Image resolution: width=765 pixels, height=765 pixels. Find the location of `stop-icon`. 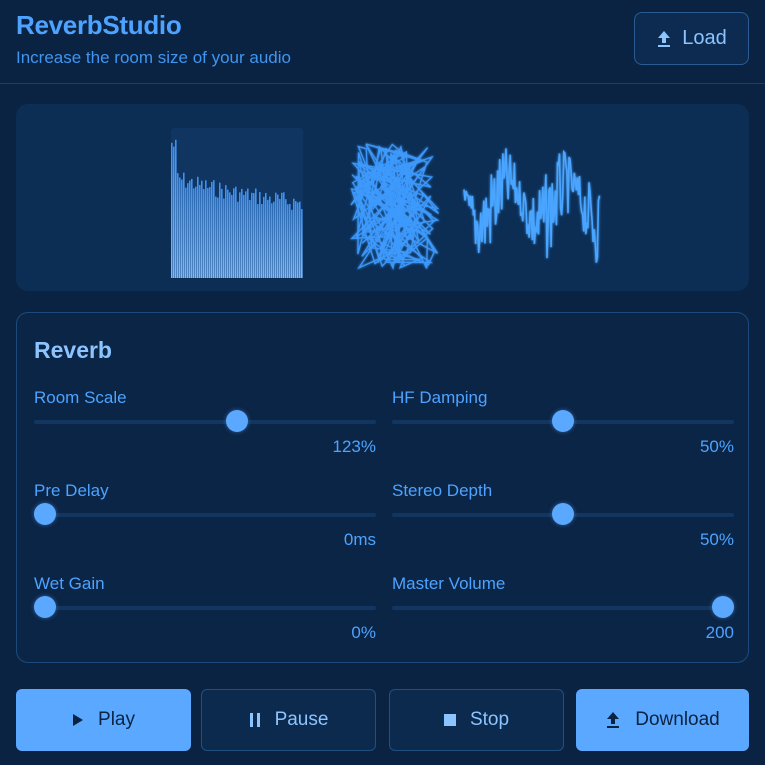

stop-icon is located at coordinates (449, 720).